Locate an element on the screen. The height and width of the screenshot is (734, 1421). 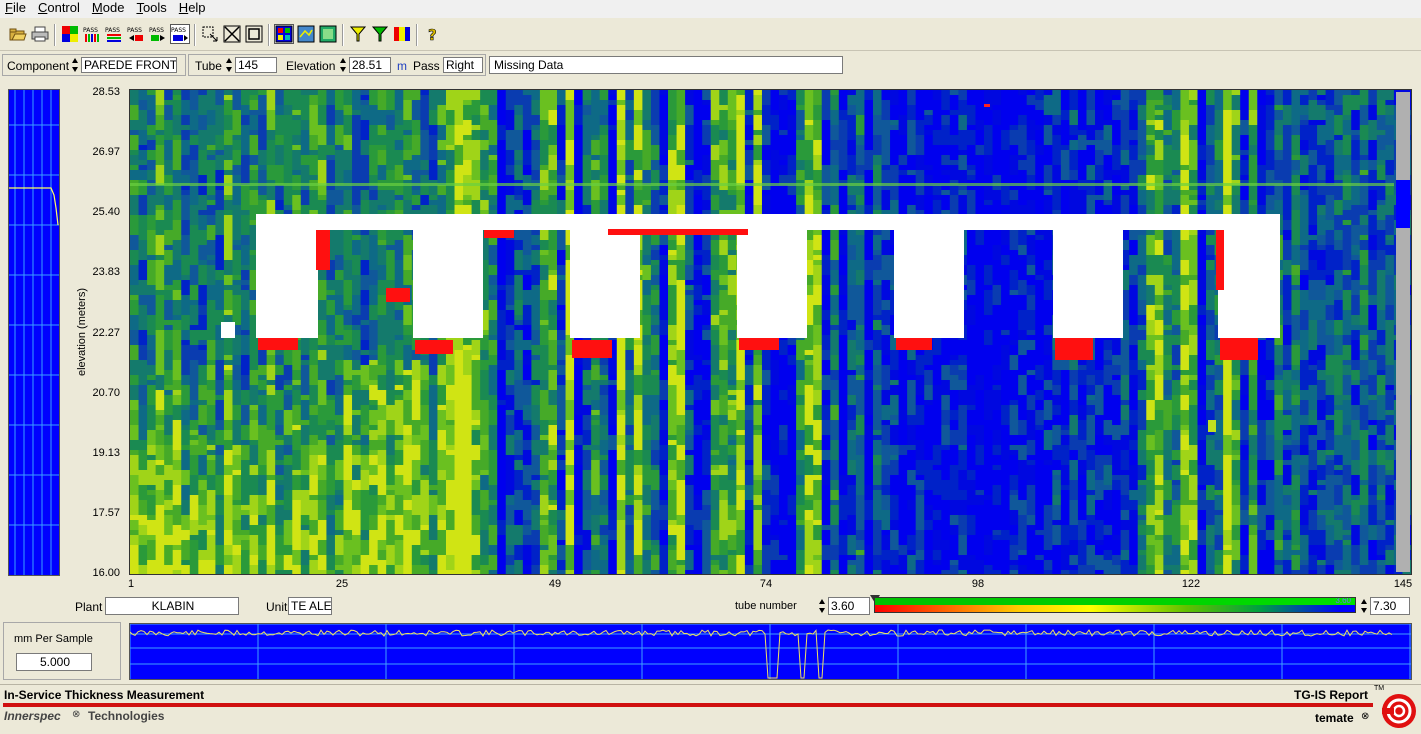
help-icon: ? is located at coordinates (432, 34).